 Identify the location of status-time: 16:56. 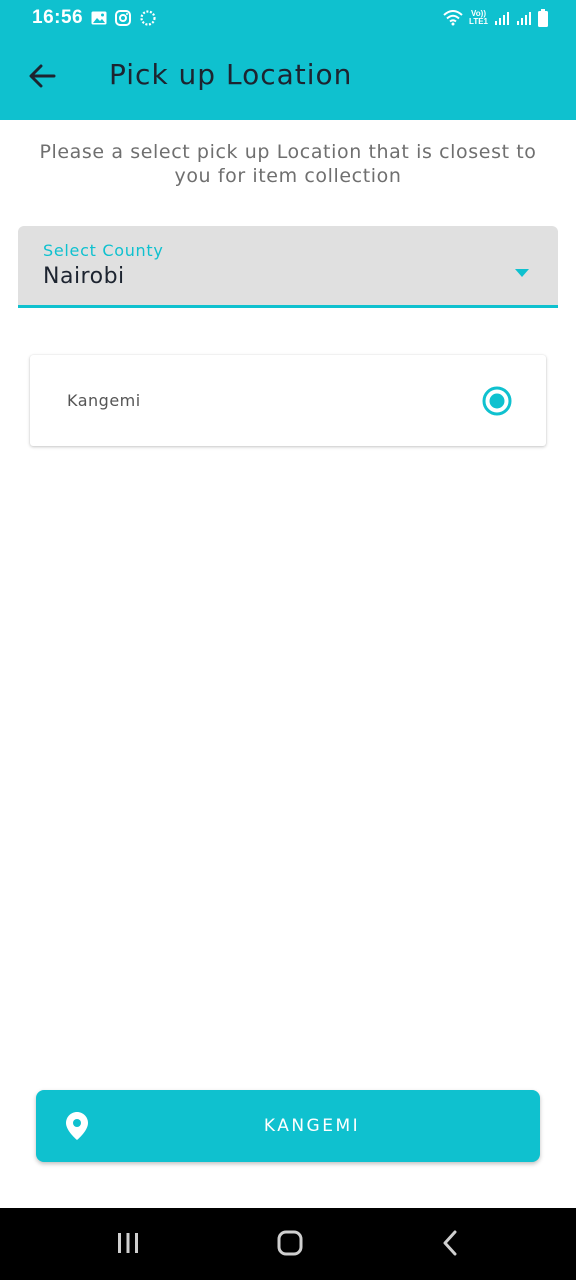
(58, 17).